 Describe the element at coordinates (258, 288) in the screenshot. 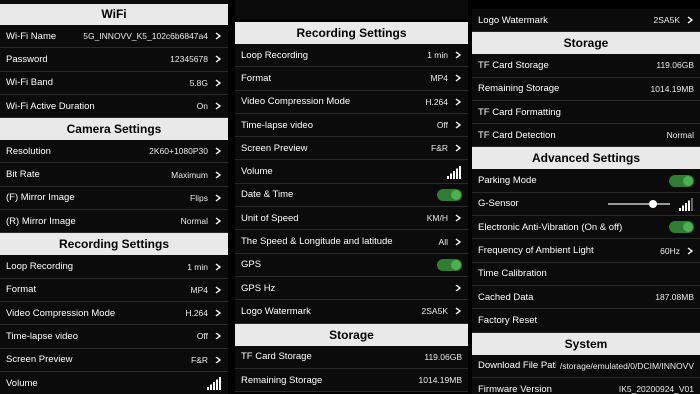

I see `setting-label: GPS Hz` at that location.